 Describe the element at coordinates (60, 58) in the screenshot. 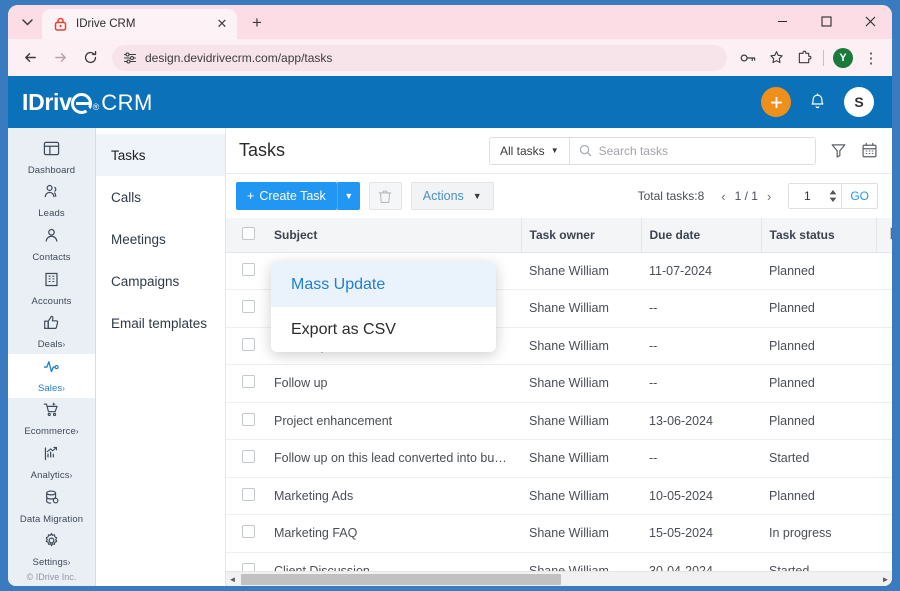

I see `forward-icon` at that location.